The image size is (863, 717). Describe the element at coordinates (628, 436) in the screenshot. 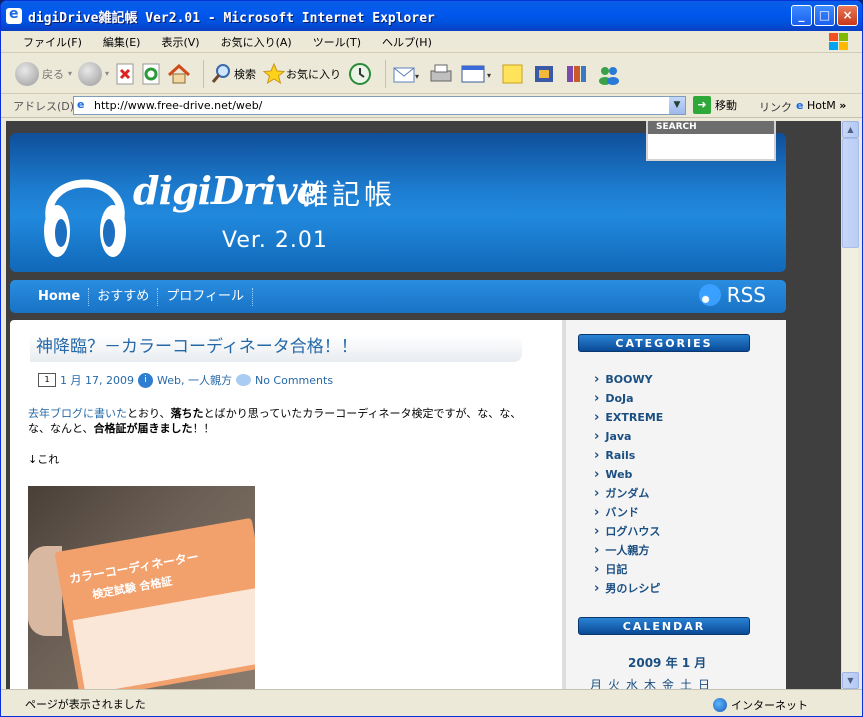

I see `category-item: Java` at that location.